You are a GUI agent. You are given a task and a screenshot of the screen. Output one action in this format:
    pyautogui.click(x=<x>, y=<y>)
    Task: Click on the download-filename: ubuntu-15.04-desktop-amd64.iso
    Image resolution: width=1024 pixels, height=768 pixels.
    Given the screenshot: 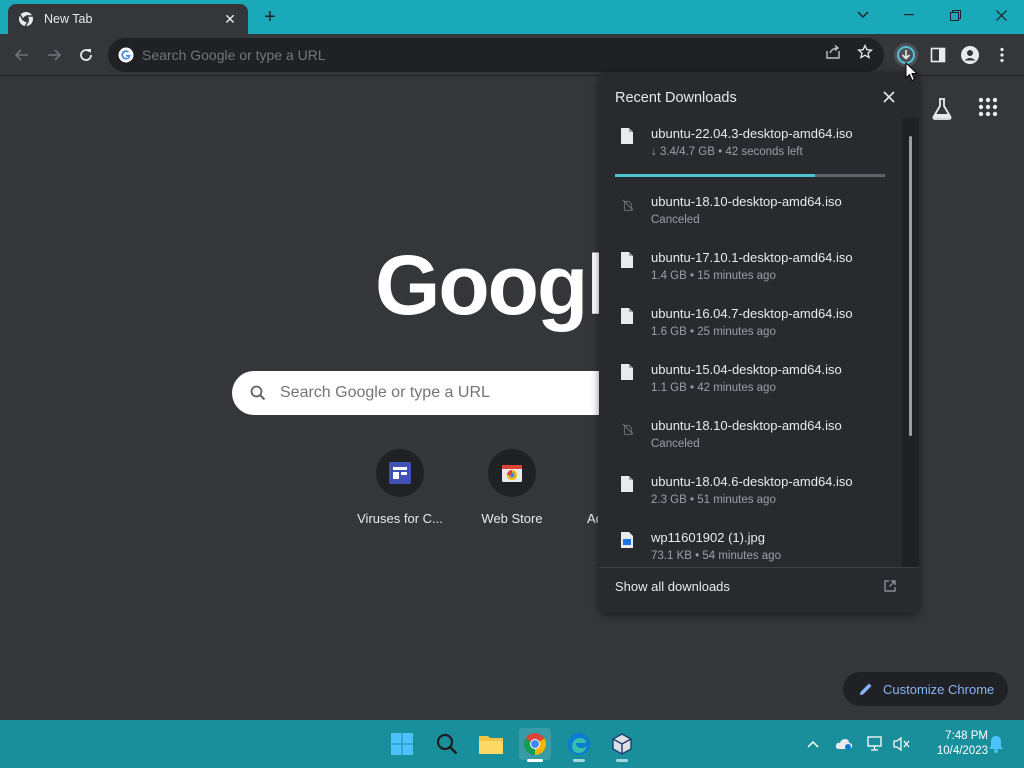 What is the action you would take?
    pyautogui.click(x=746, y=369)
    